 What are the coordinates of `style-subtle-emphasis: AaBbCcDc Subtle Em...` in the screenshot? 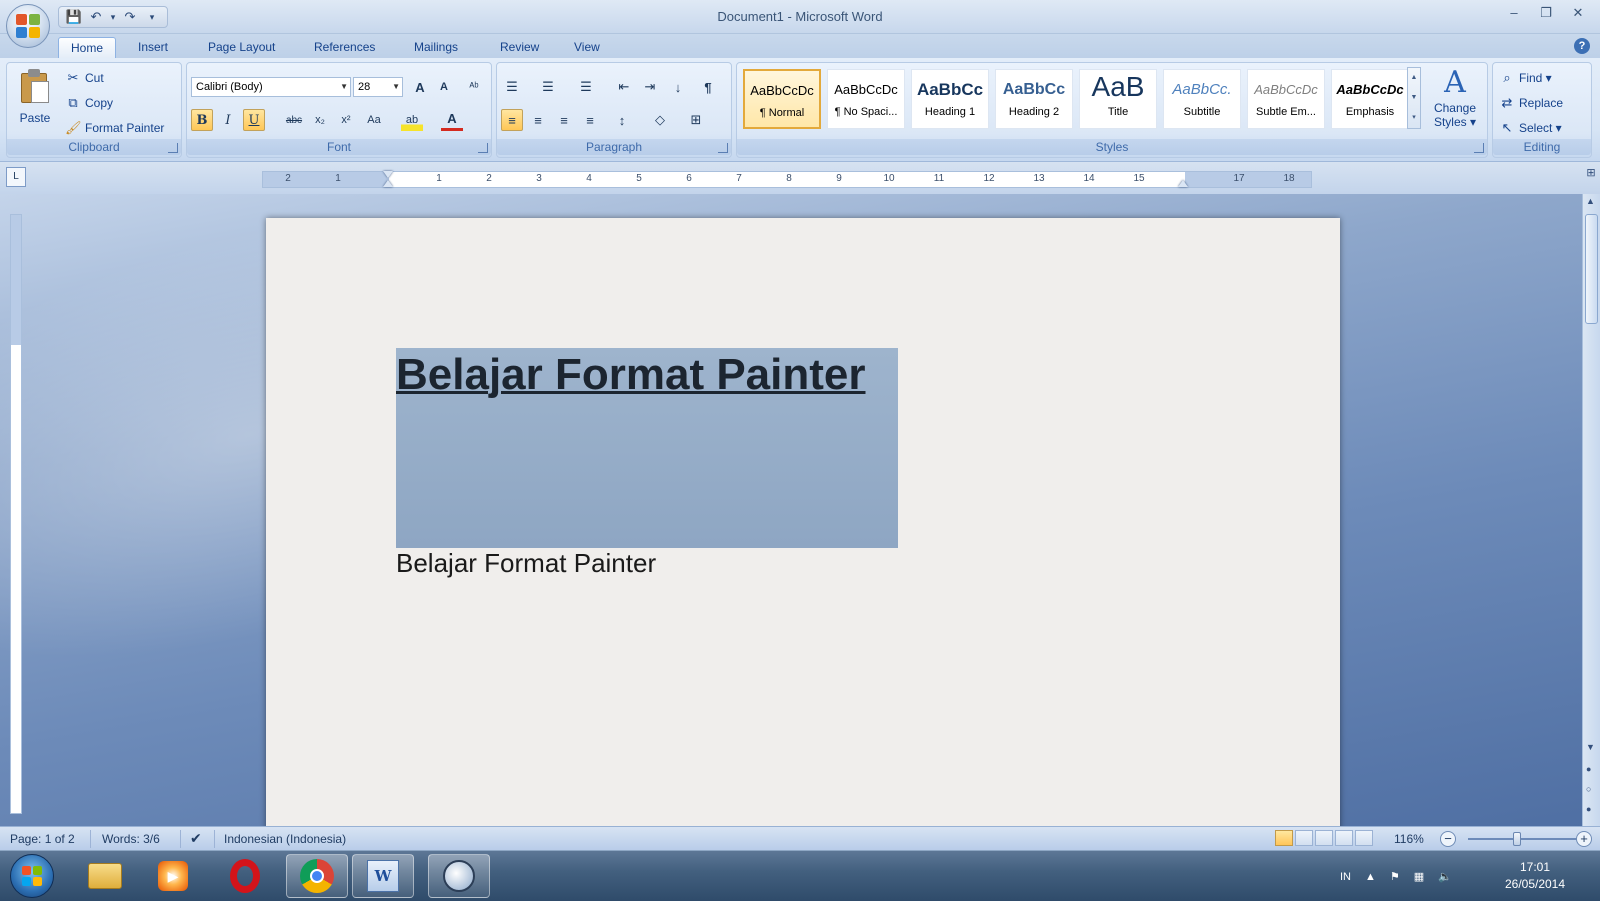 It's located at (1286, 99).